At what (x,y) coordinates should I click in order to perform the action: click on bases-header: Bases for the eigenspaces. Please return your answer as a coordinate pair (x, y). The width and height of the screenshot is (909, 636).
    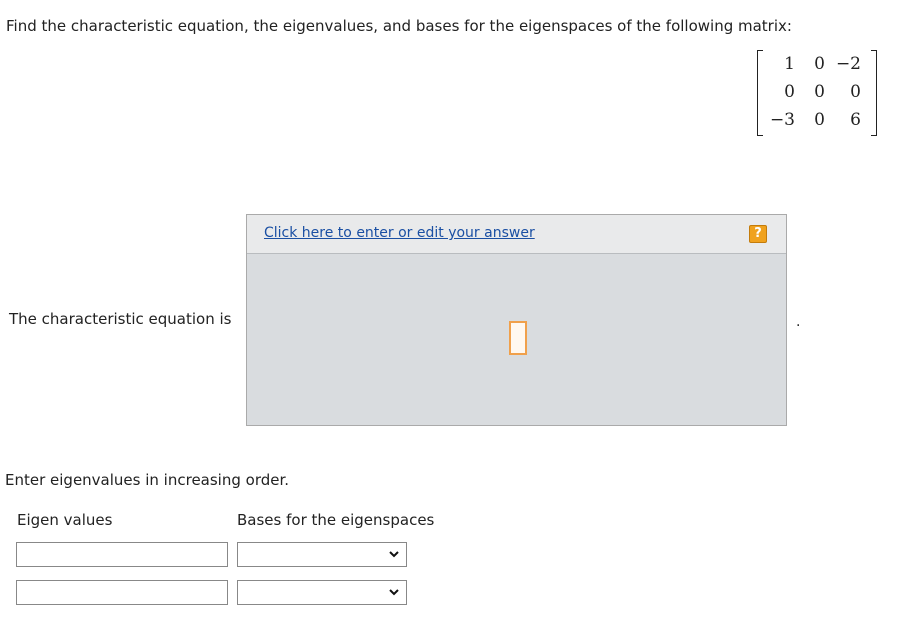
    Looking at the image, I should click on (336, 520).